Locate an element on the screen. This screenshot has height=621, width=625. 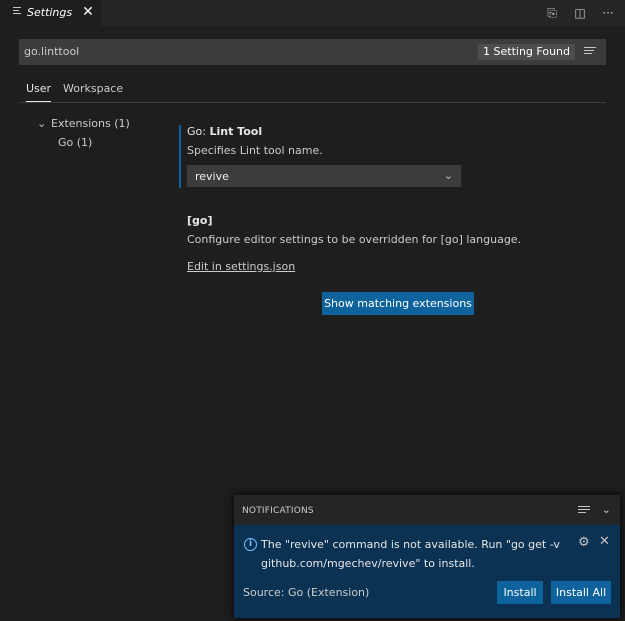
install-all-button: Install All is located at coordinates (581, 592).